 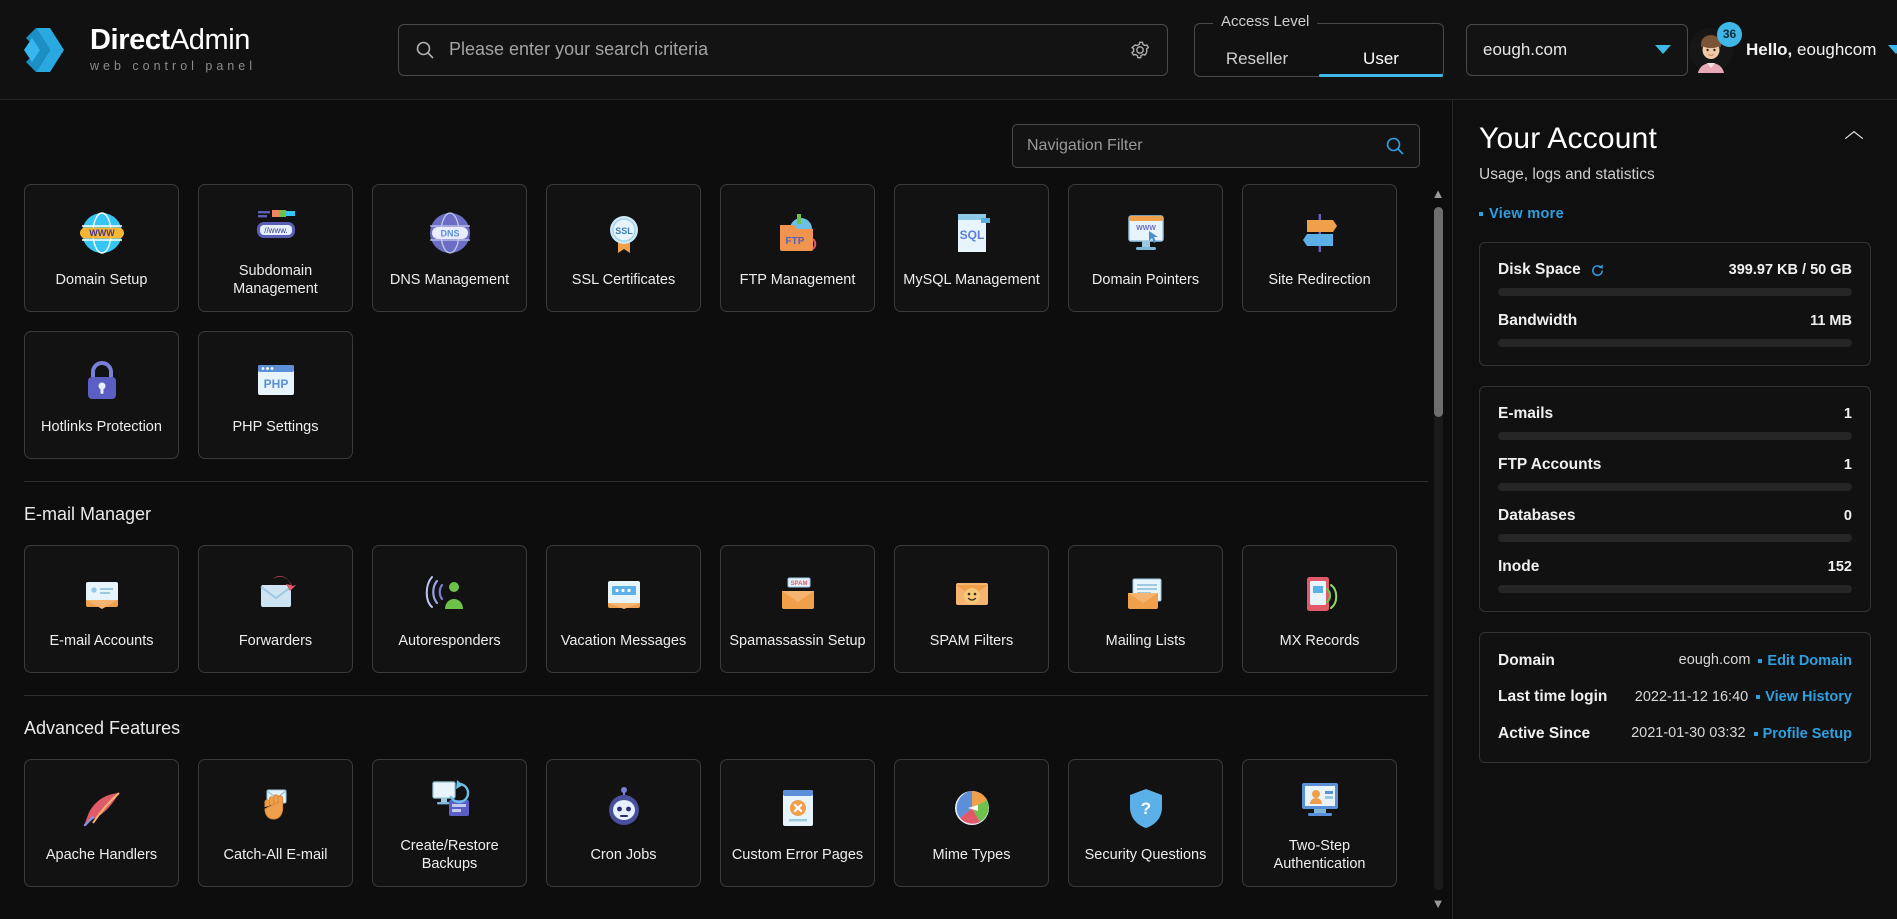 I want to click on tile-label: PHP Settings, so click(x=275, y=427).